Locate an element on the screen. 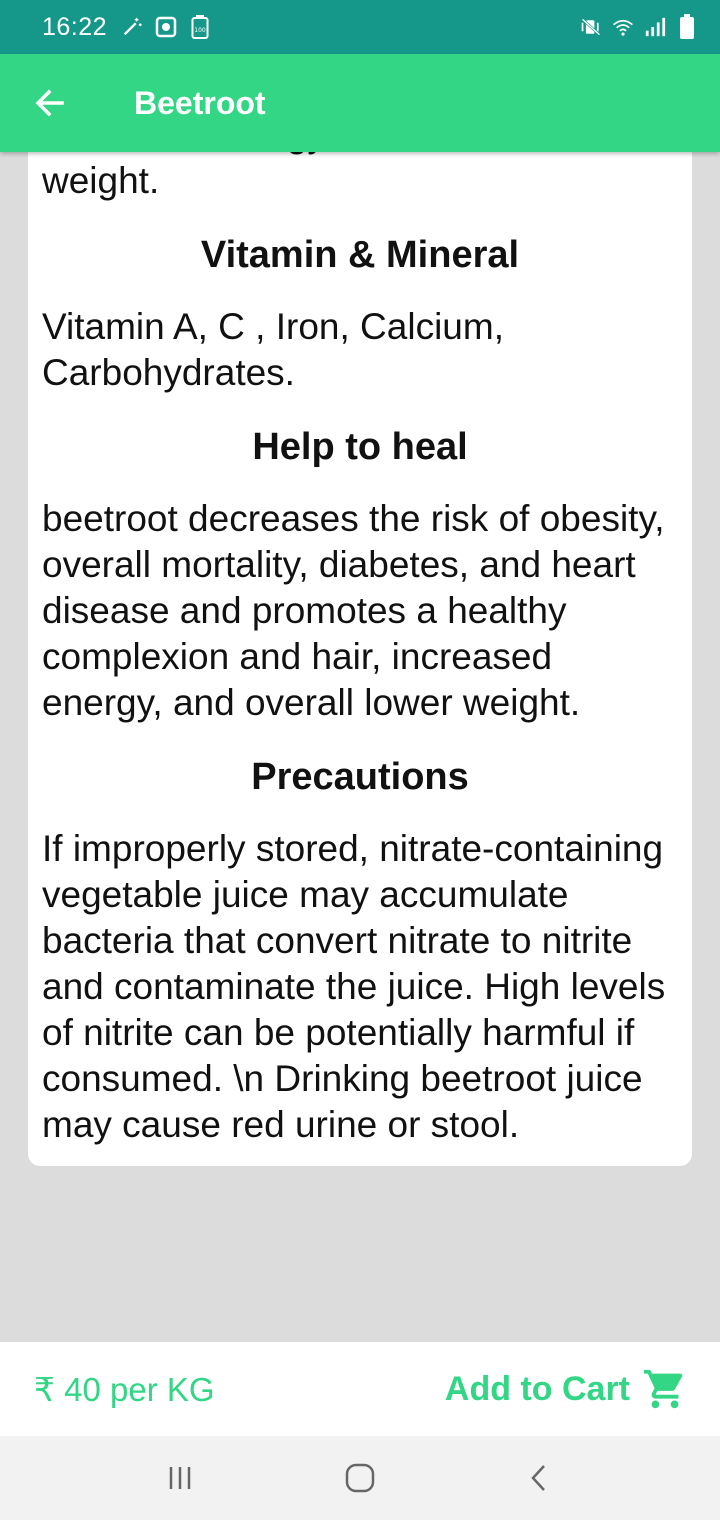  back-button is located at coordinates (50, 103).